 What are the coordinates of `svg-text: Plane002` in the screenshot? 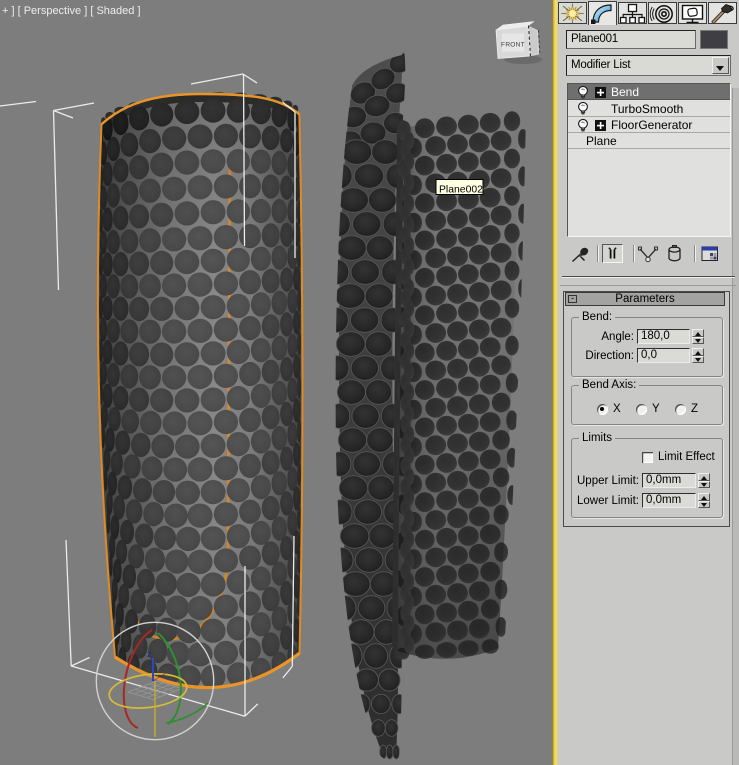 It's located at (461, 190).